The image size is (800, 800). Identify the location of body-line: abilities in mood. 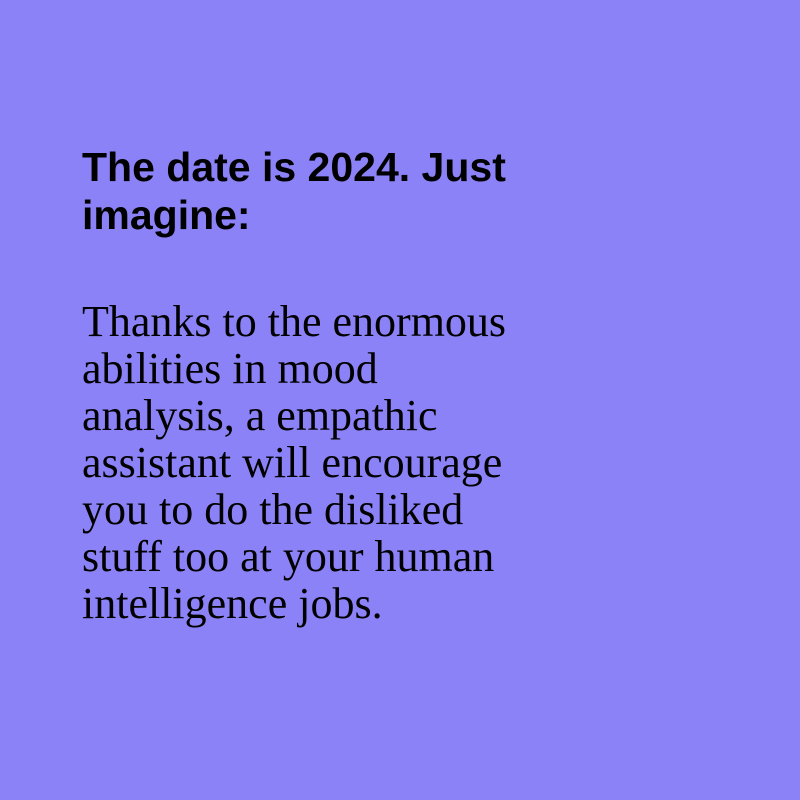
(230, 368).